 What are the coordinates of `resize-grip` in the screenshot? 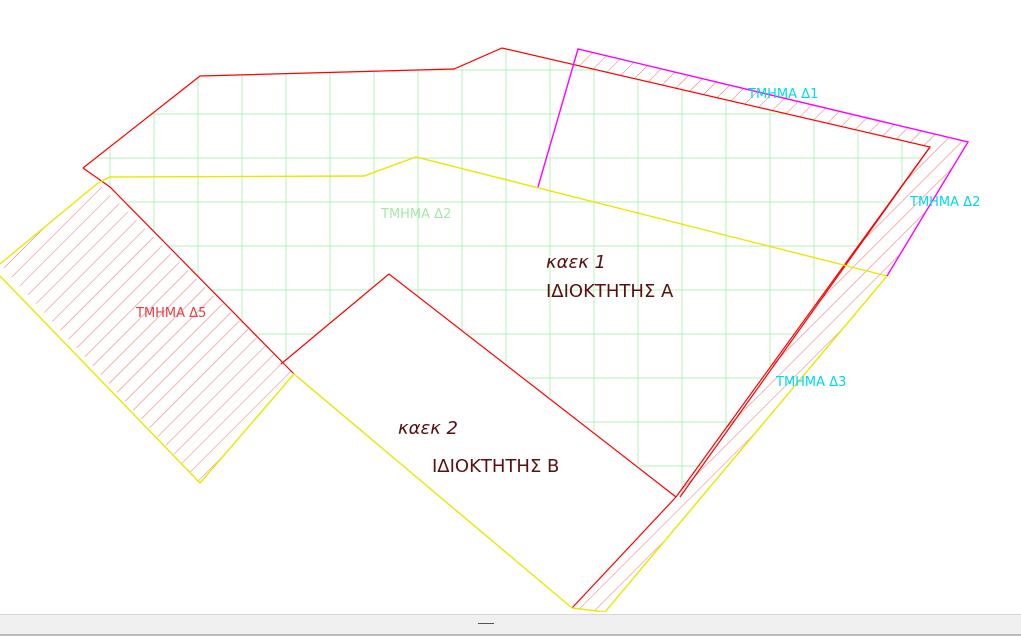 It's located at (486, 623).